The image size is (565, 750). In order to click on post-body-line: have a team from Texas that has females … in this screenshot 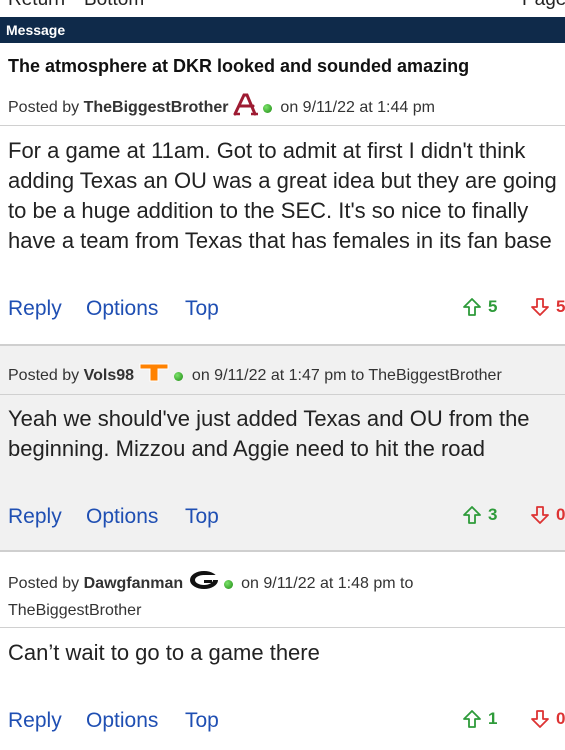, I will do `click(280, 240)`.